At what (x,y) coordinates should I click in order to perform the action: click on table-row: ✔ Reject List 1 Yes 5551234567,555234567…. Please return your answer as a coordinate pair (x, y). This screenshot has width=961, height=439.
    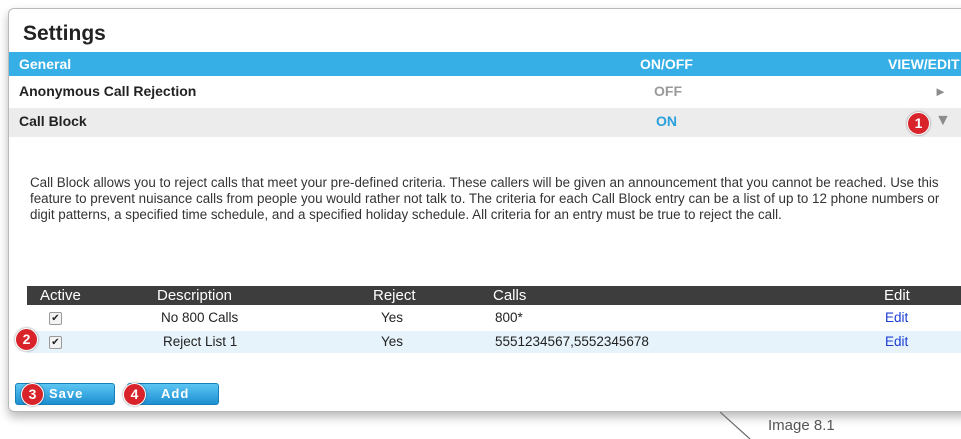
    Looking at the image, I should click on (494, 342).